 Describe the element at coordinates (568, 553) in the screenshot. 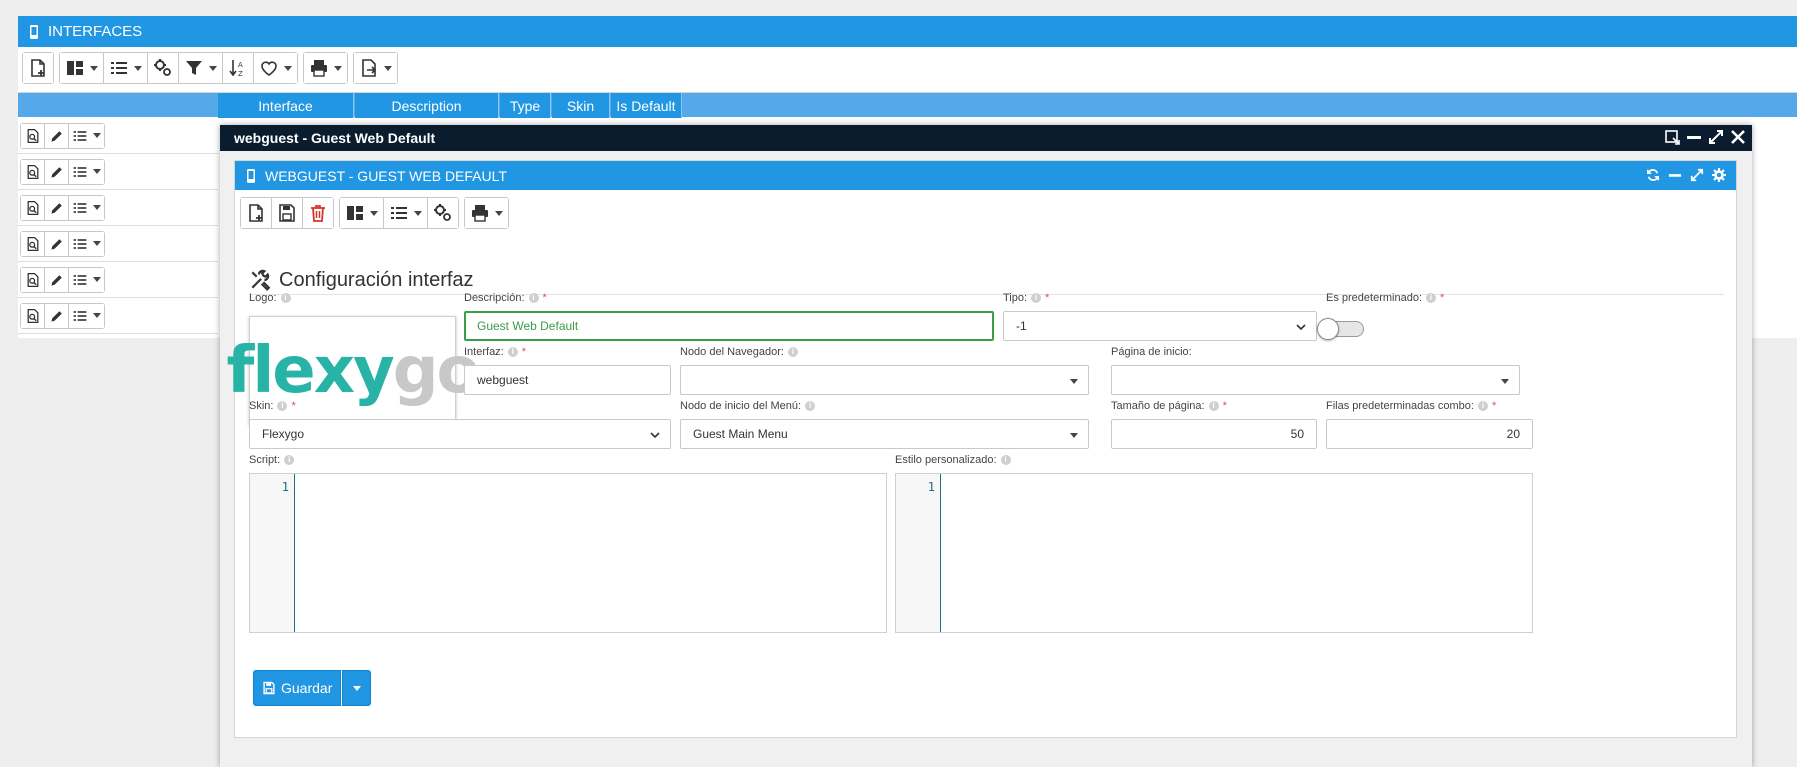

I see `script-editor: 1` at that location.